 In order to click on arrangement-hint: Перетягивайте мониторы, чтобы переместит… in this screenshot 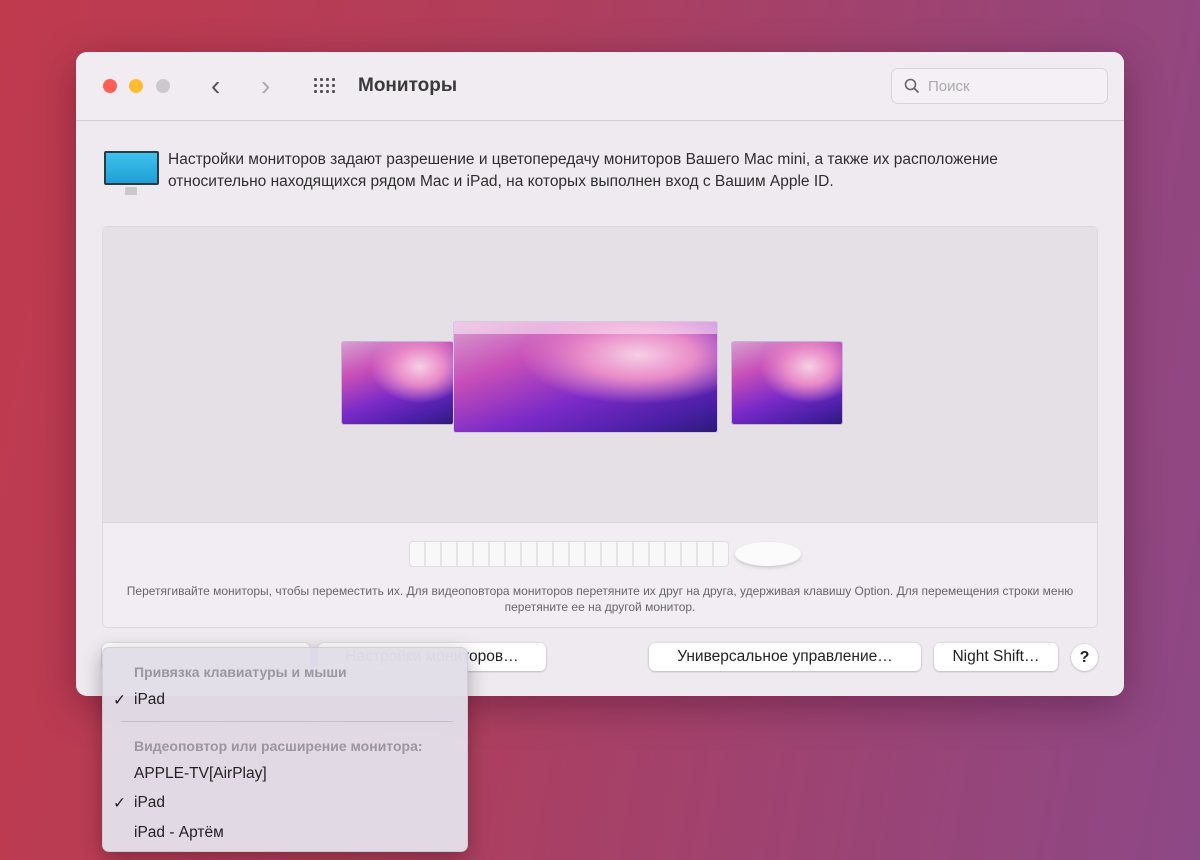, I will do `click(600, 599)`.